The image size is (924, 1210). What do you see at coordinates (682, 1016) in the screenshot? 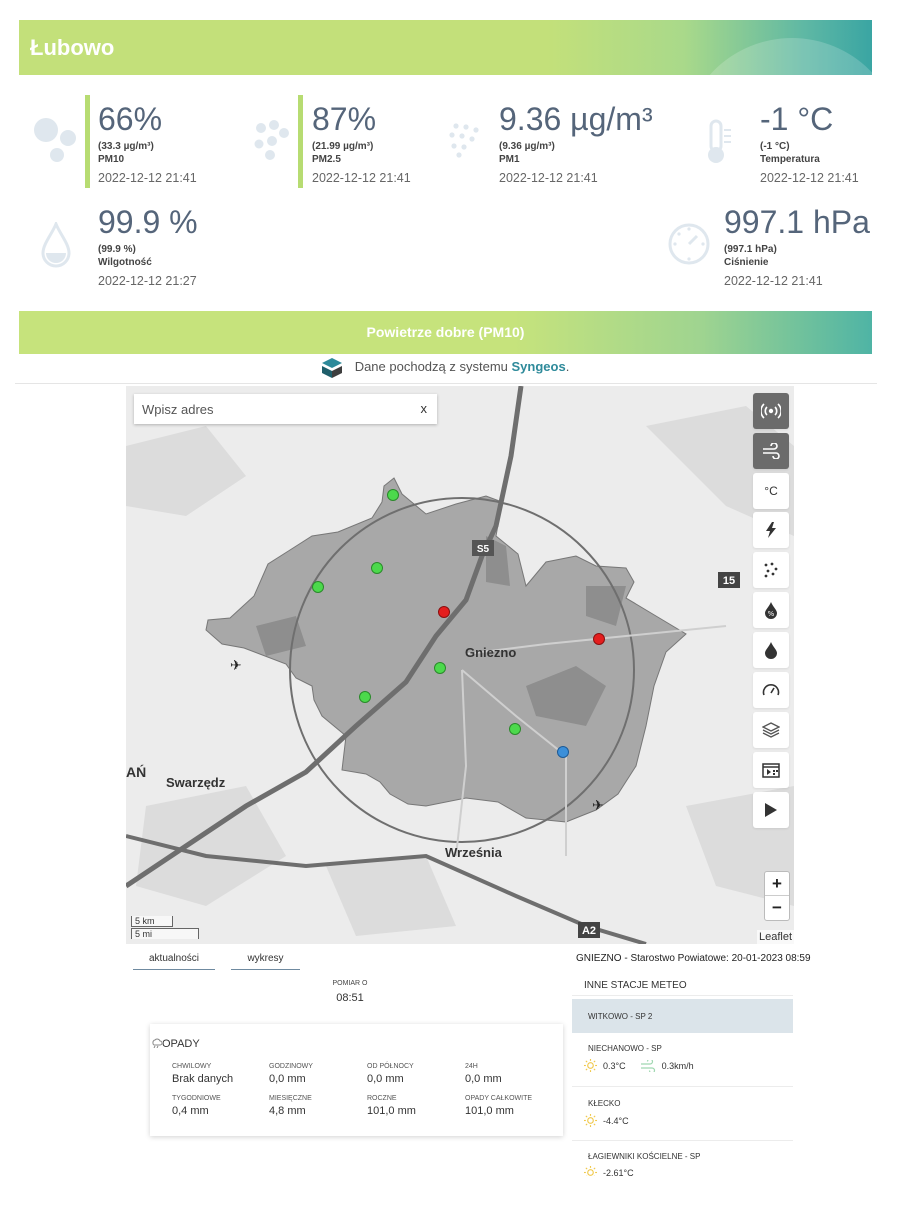
I see `station-item-witkowo: WITKOWO - SP 2` at bounding box center [682, 1016].